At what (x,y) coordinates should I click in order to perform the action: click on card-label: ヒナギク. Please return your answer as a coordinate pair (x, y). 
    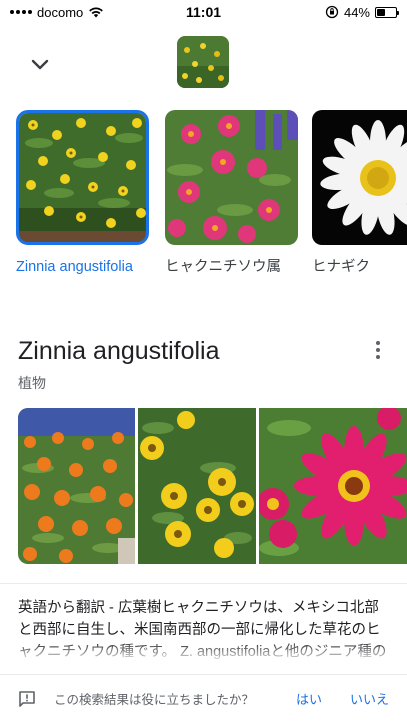
    Looking at the image, I should click on (341, 267).